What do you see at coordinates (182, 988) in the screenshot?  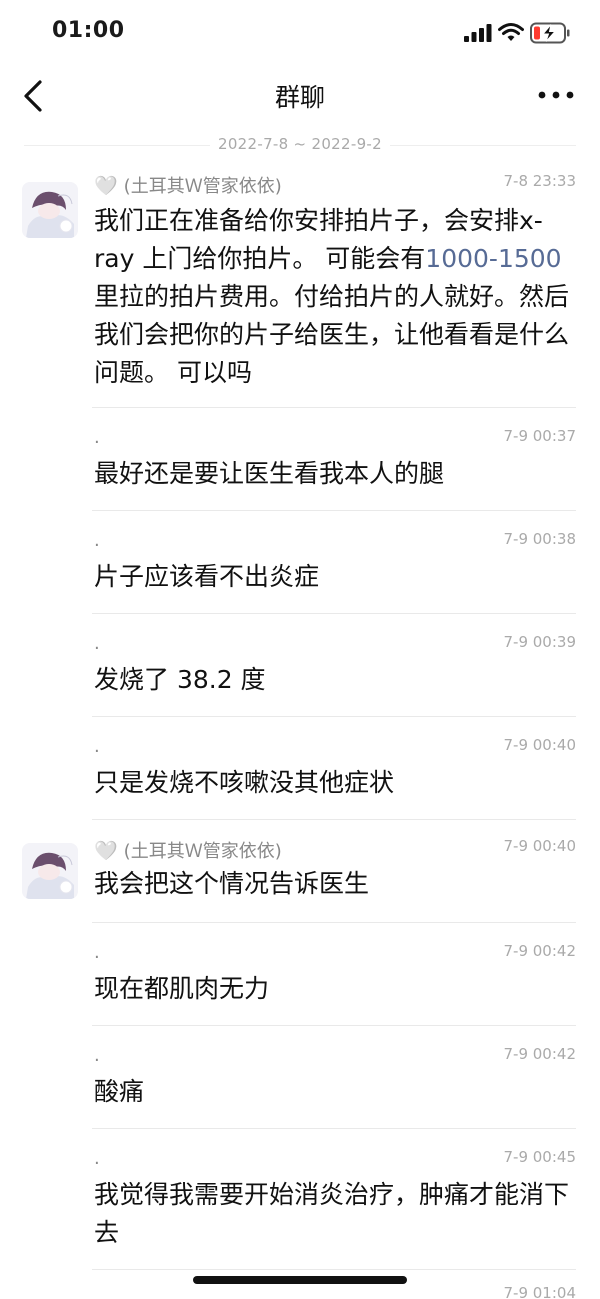 I see `message-text: 现在都肌肉无力` at bounding box center [182, 988].